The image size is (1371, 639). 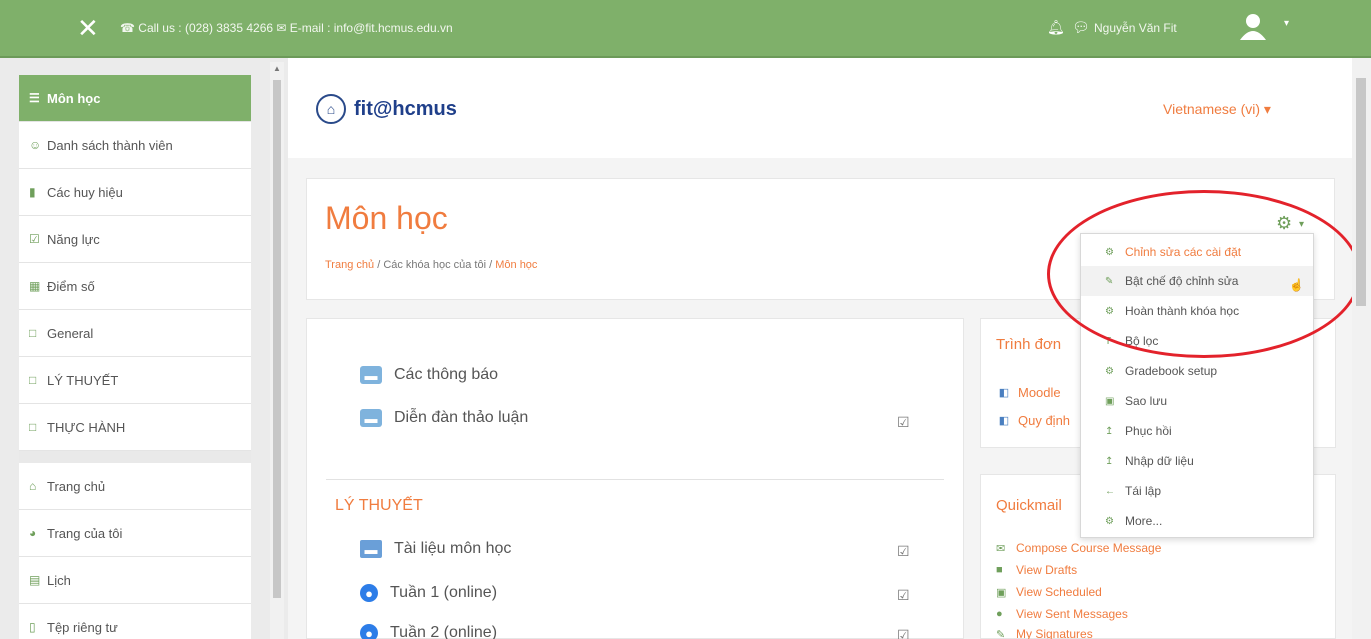 What do you see at coordinates (516, 265) in the screenshot?
I see `breadcrumb-current: Môn học` at bounding box center [516, 265].